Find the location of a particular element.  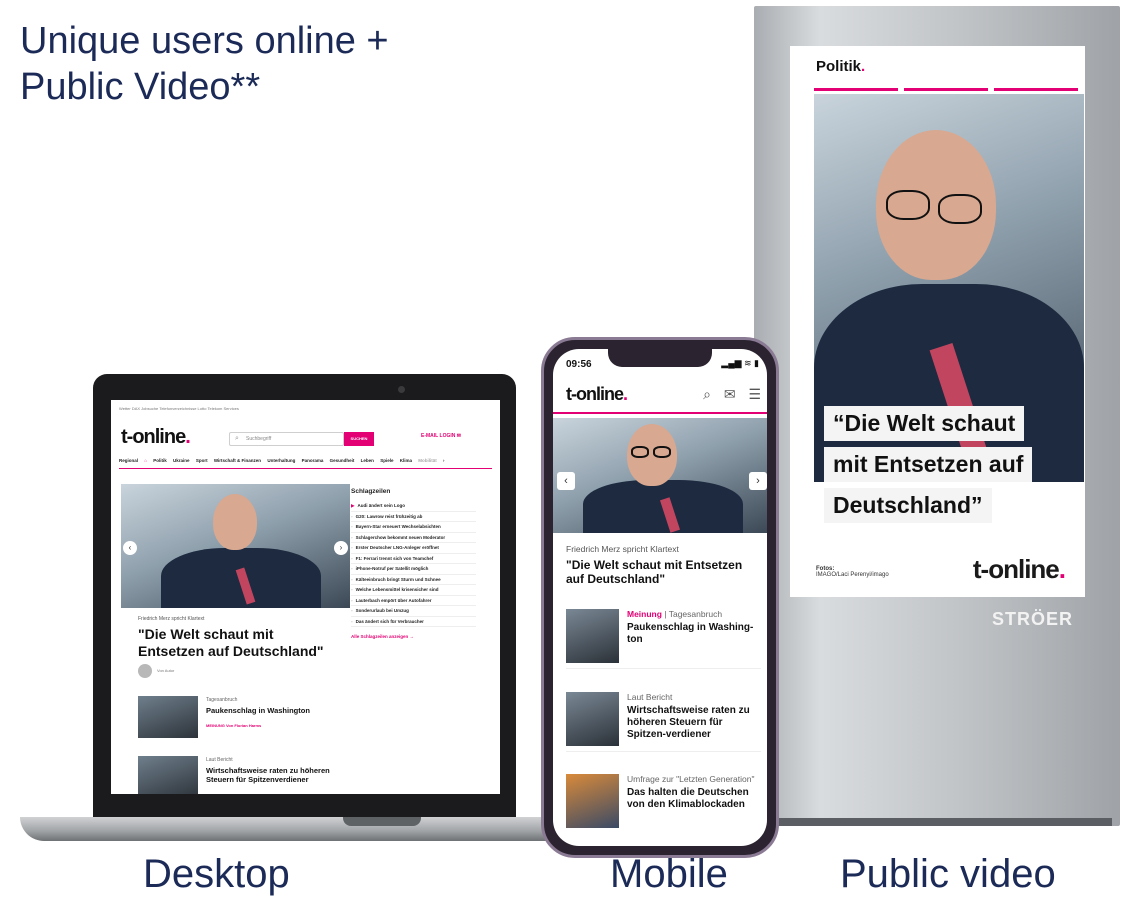

stroer-brand: STRÖER is located at coordinates (1033, 619).